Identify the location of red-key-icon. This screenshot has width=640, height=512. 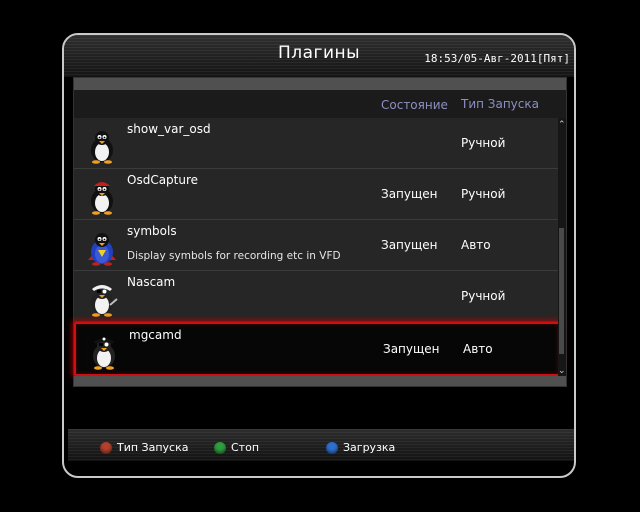
(106, 447).